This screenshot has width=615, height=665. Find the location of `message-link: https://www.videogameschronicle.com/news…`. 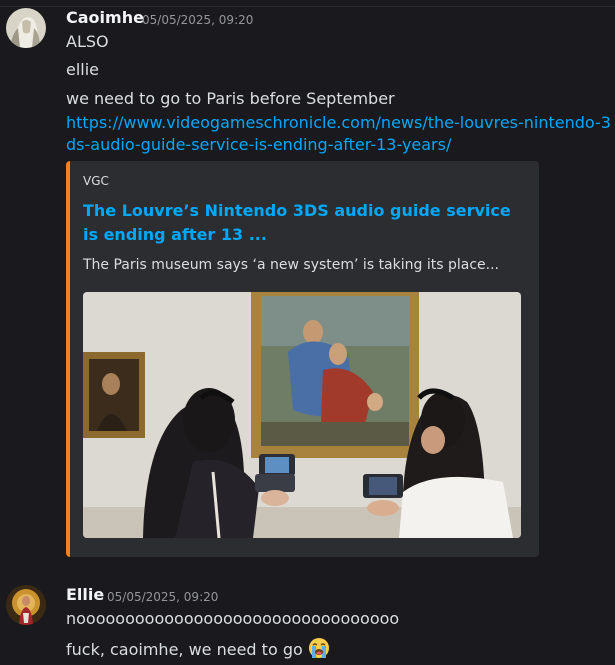

message-link: https://www.videogameschronicle.com/news… is located at coordinates (340, 134).